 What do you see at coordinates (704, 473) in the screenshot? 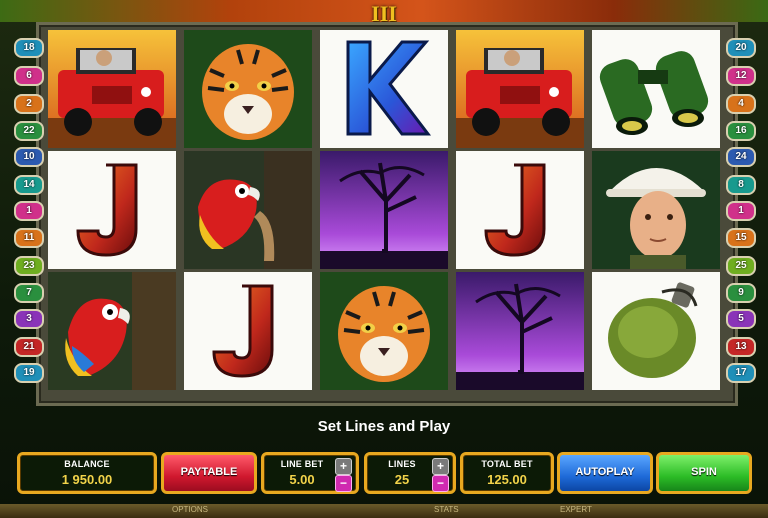
I see `spin-button: SPIN` at bounding box center [704, 473].